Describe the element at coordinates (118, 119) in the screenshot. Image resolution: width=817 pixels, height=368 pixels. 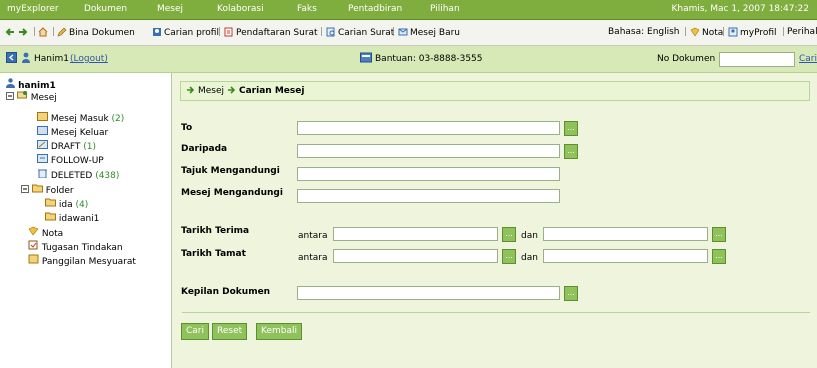
I see `mesej-masuk-count: (2)` at that location.